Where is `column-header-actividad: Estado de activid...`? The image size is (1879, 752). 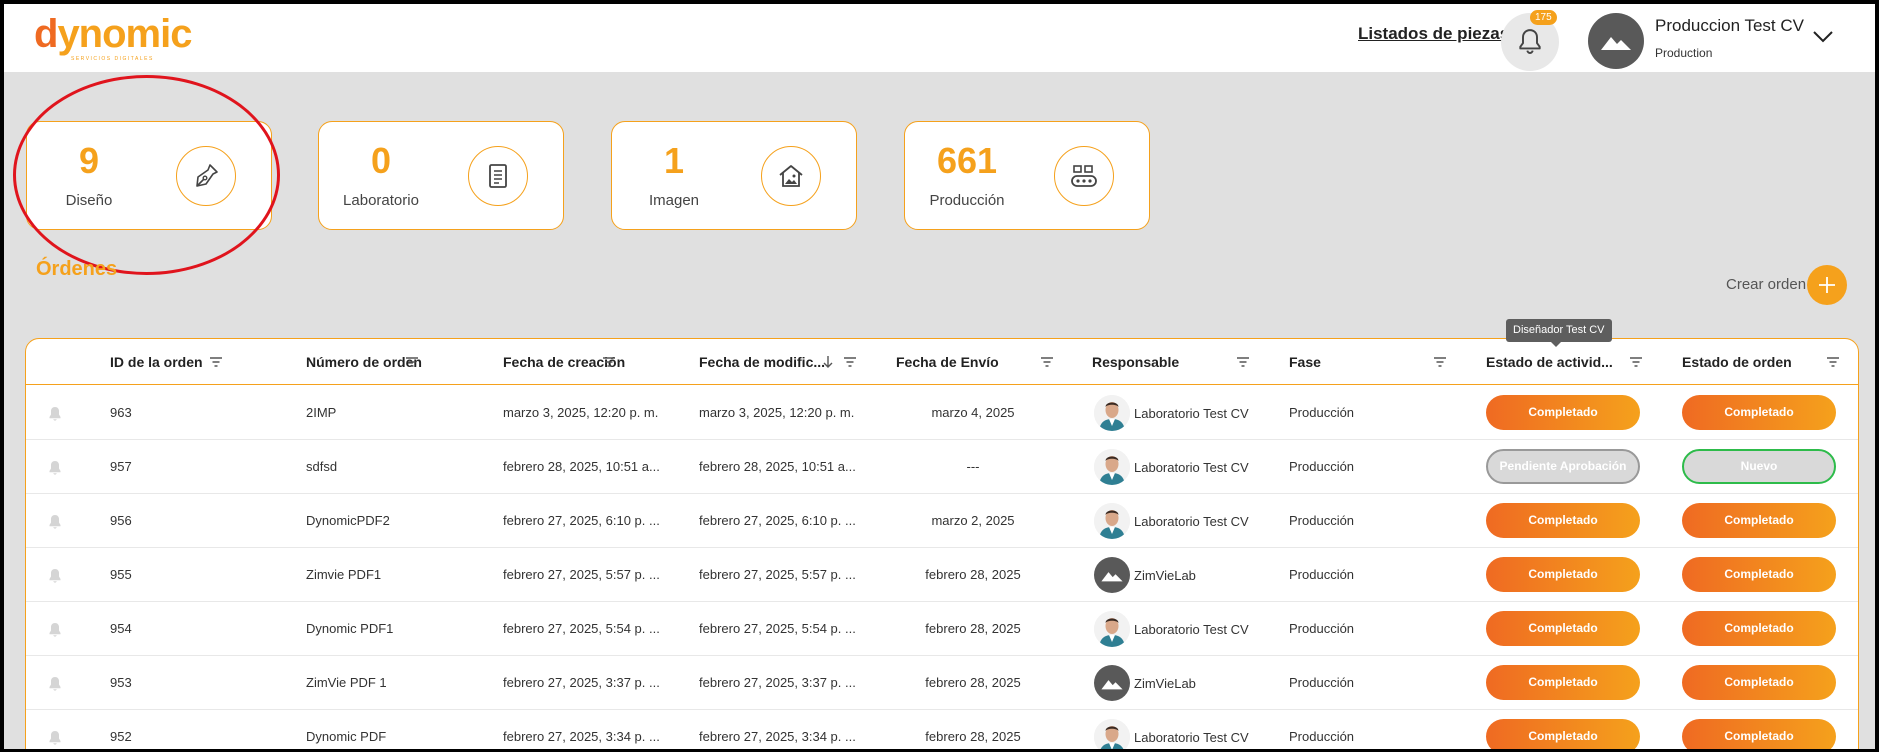 column-header-actividad: Estado de activid... is located at coordinates (1549, 362).